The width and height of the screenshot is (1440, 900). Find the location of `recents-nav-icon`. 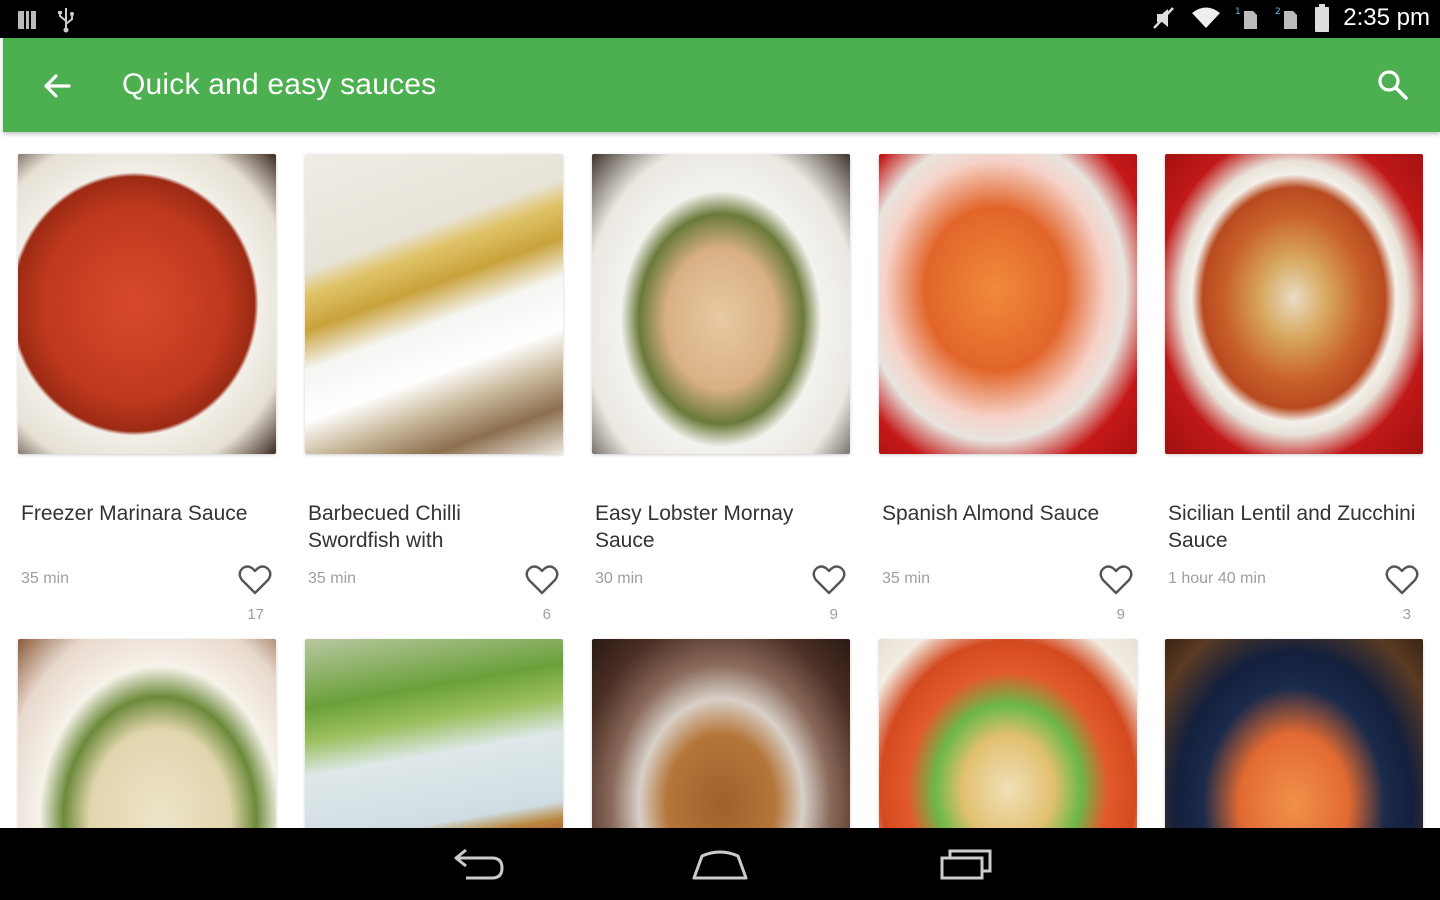

recents-nav-icon is located at coordinates (966, 864).